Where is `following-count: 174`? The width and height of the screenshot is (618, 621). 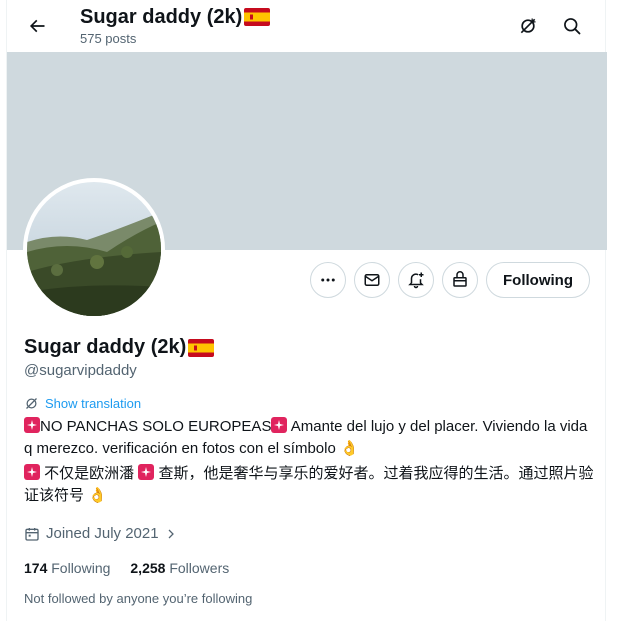
following-count: 174 is located at coordinates (36, 568).